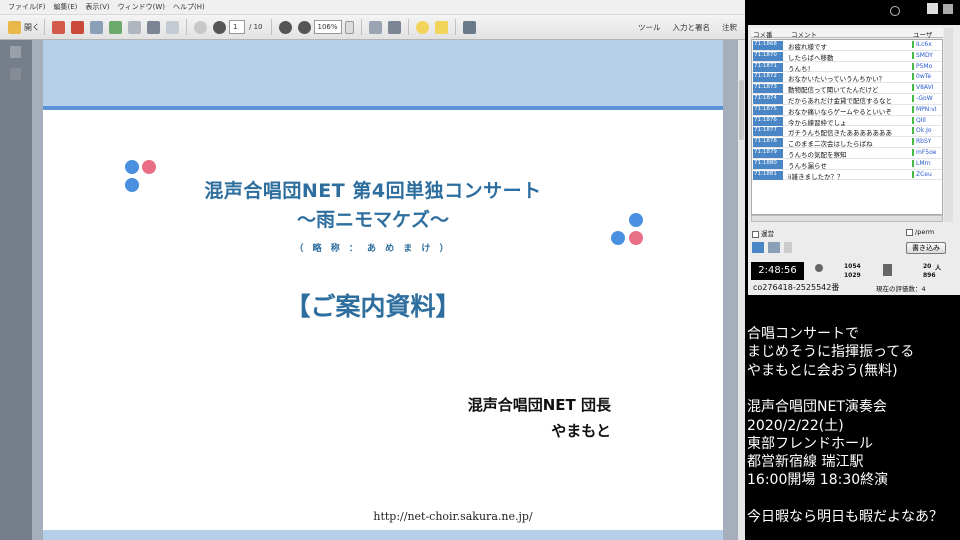 This screenshot has height=540, width=960. I want to click on comment-row: 71:1880 うんち漏らせ LMrn, so click(847, 164).